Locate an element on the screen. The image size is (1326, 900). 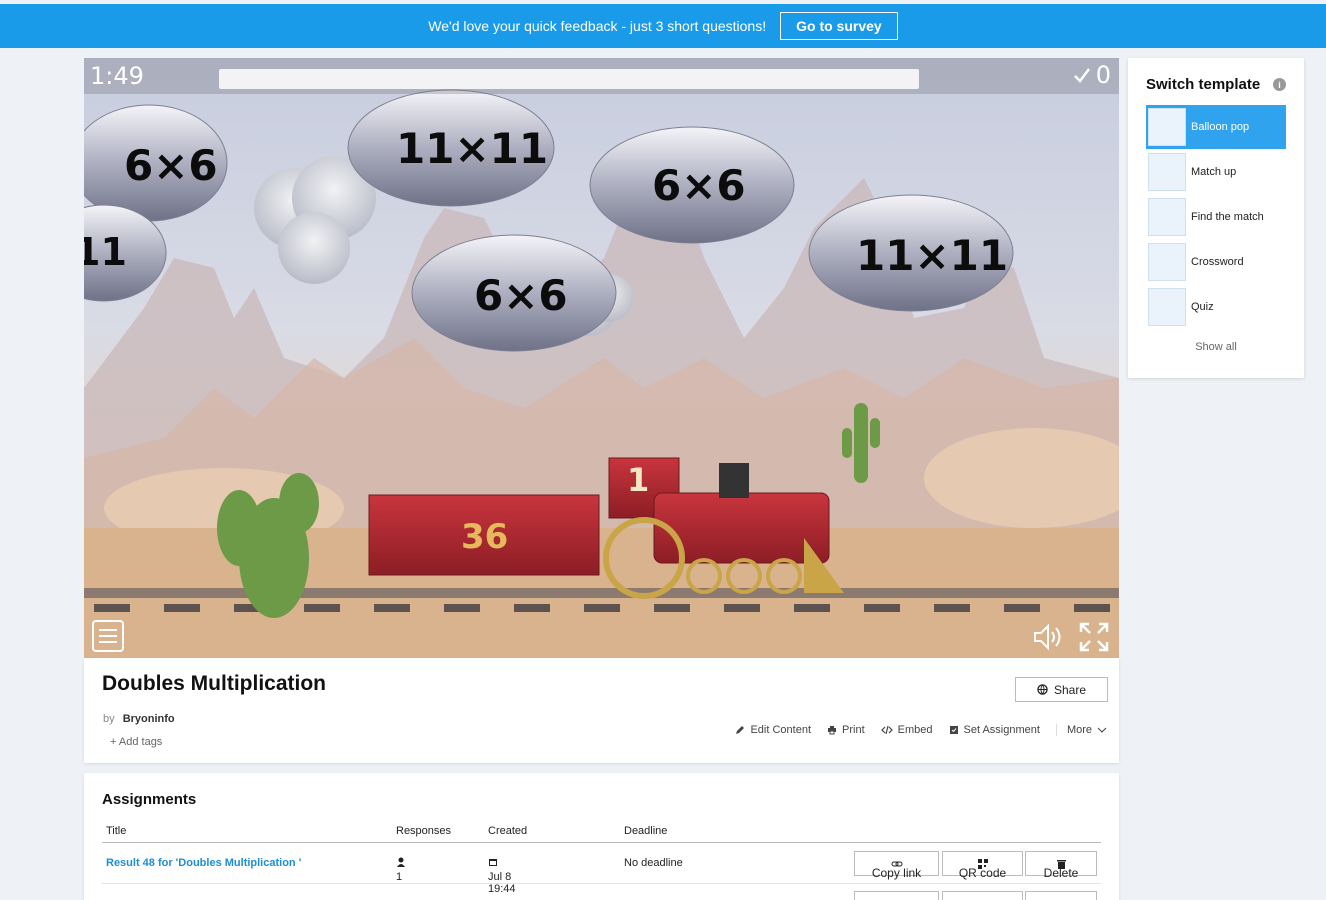
fullscreen-icon is located at coordinates (1094, 637).